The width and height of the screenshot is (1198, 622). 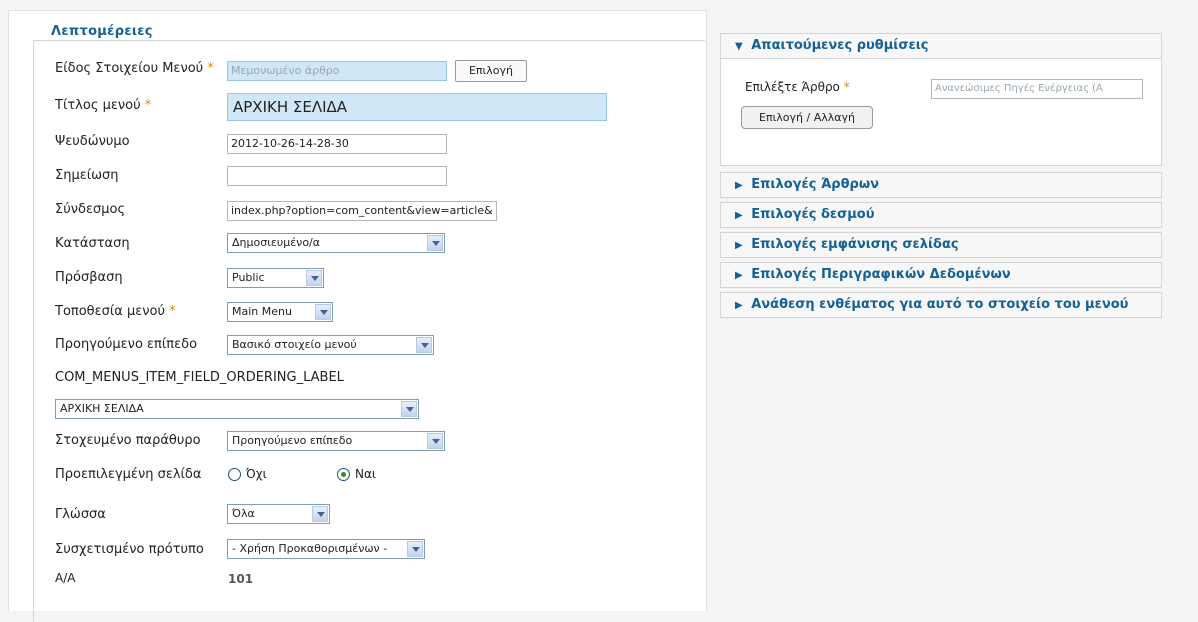 What do you see at coordinates (881, 274) in the screenshot?
I see `panel-title: Επιλογές Περιγραφικών Δεδομένων` at bounding box center [881, 274].